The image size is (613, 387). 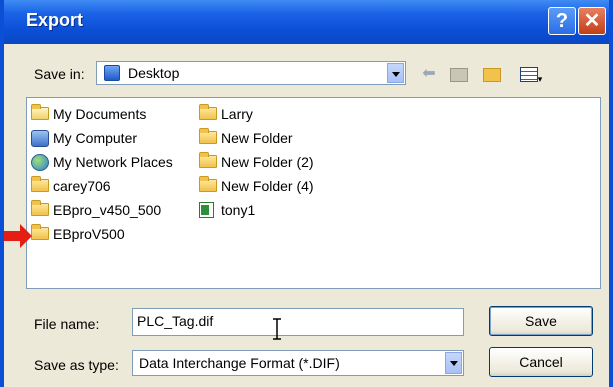 I want to click on help-button: ?, so click(x=562, y=21).